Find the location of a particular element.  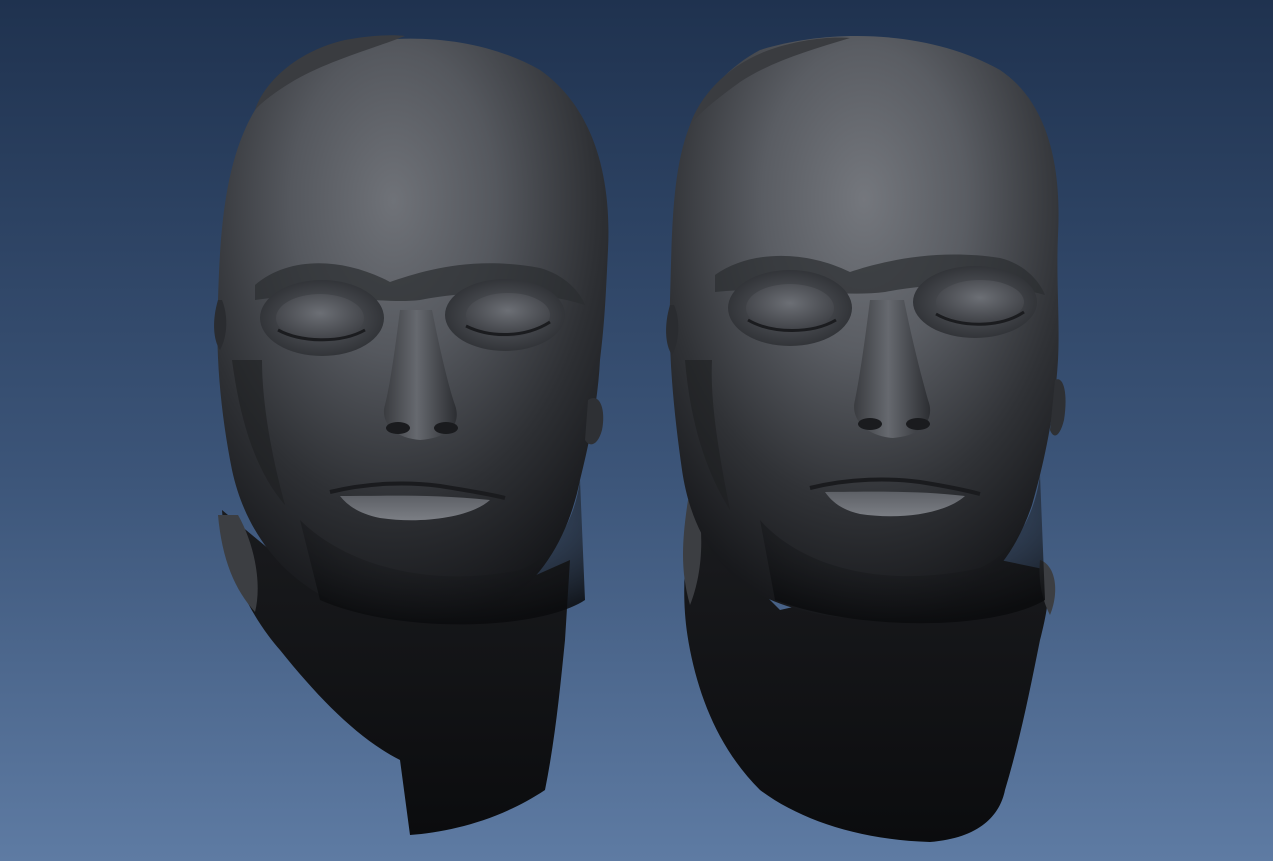

mask-left-nostril-right is located at coordinates (446, 428).